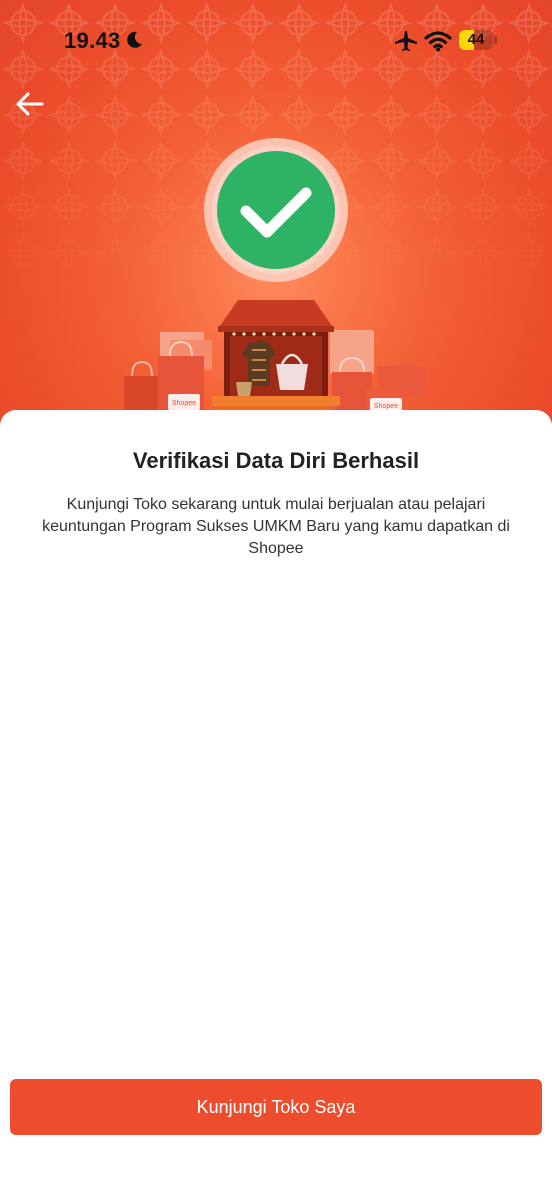 This screenshot has height=1200, width=552. What do you see at coordinates (134, 39) in the screenshot?
I see `moon-icon` at bounding box center [134, 39].